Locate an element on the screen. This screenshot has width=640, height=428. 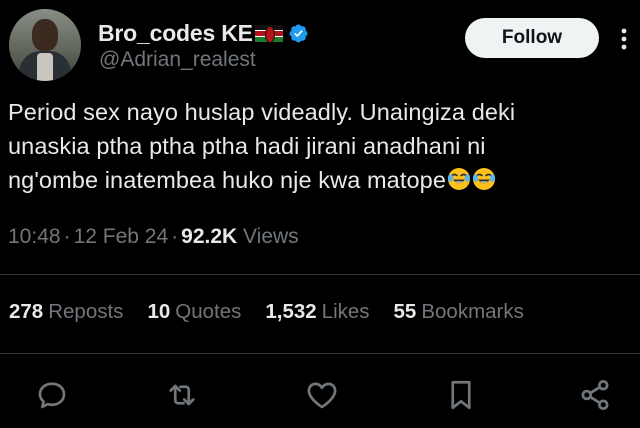
bookmarks-stat: 55 Bookmarks is located at coordinates (459, 312).